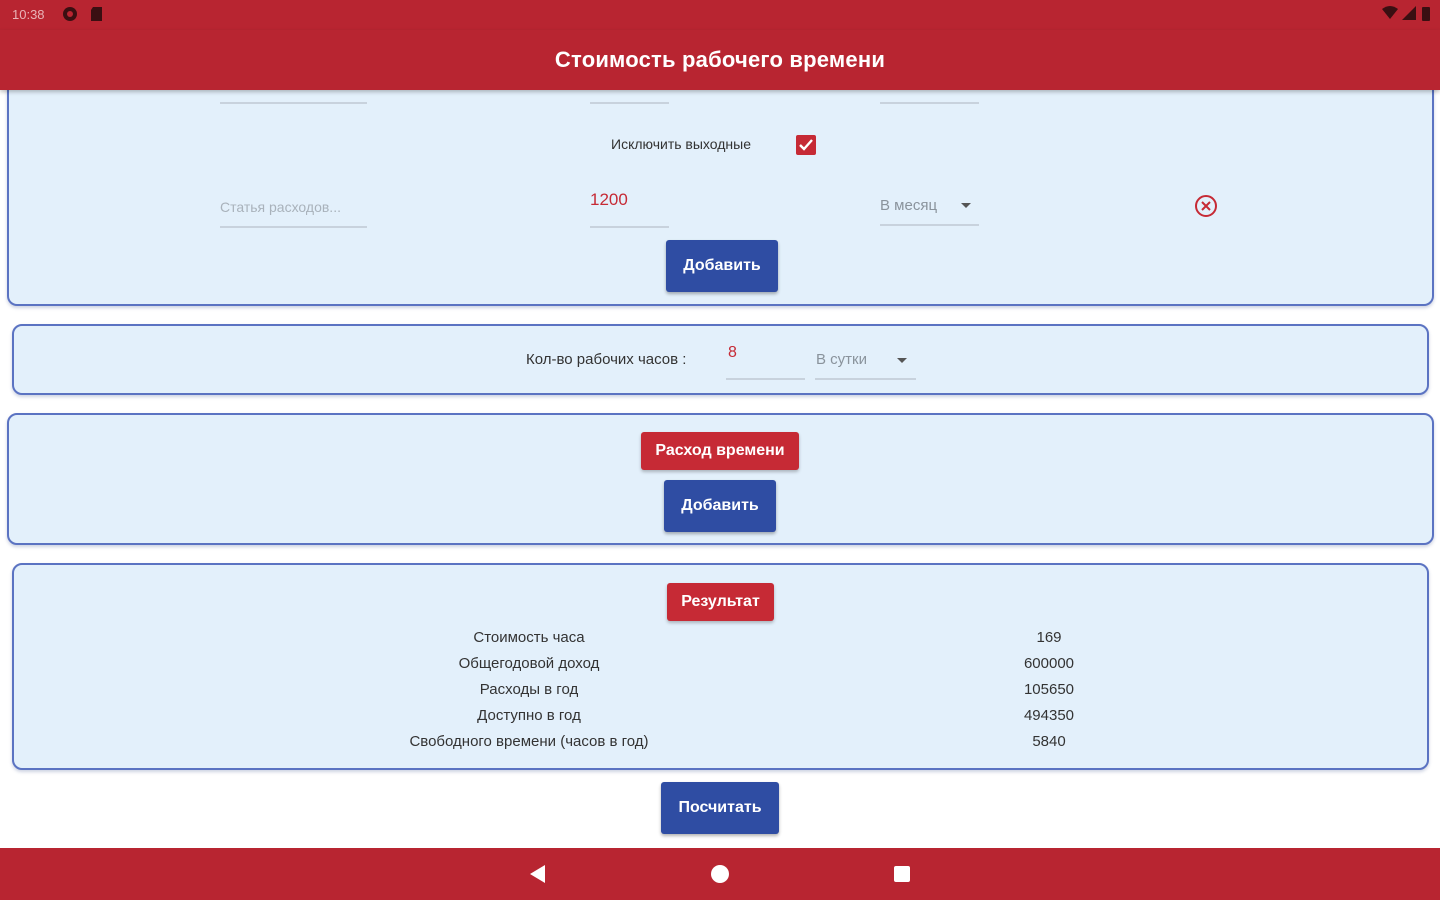 The image size is (1440, 900). What do you see at coordinates (1049, 715) in the screenshot?
I see `result-value: 494350` at bounding box center [1049, 715].